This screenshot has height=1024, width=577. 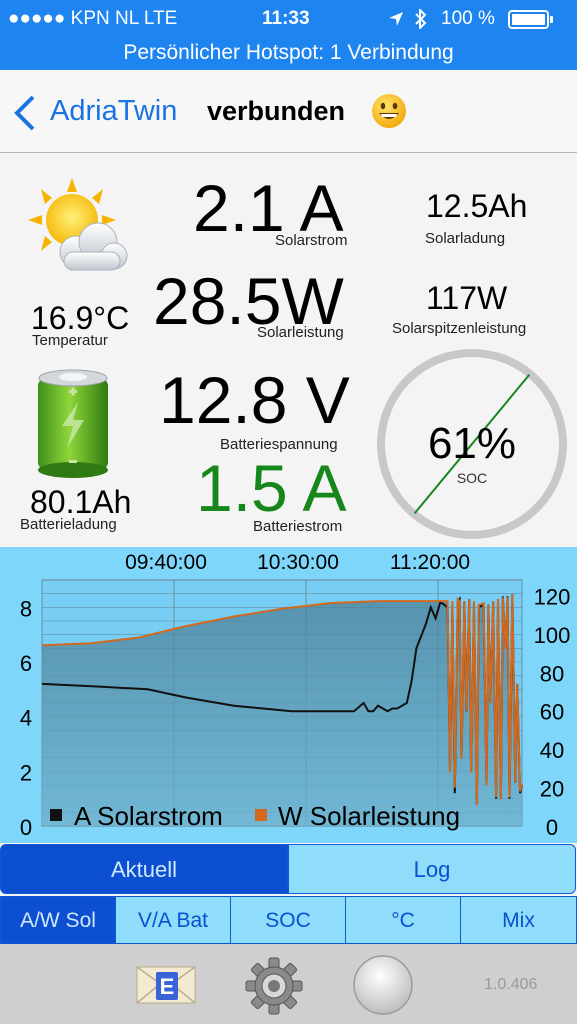 I want to click on clock: 11:33, so click(x=286, y=18).